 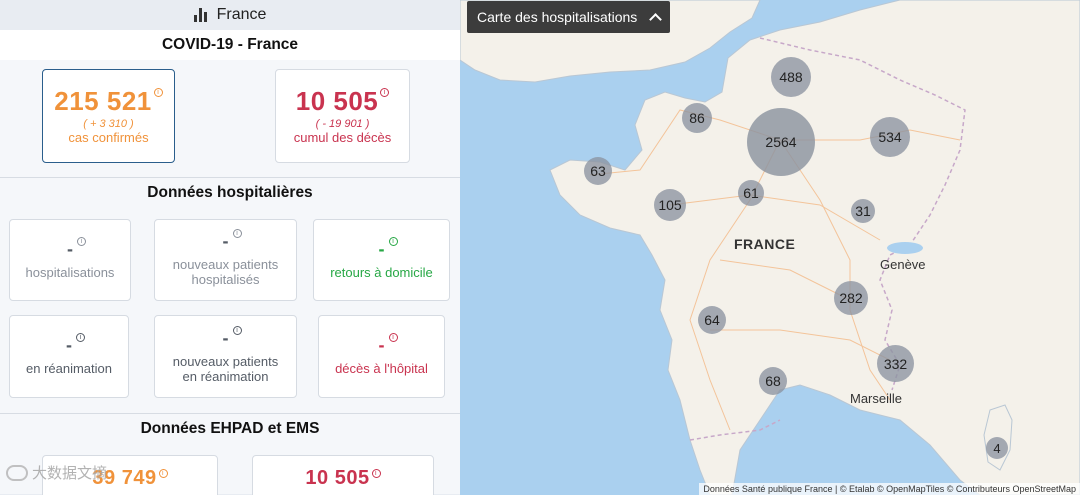 What do you see at coordinates (751, 193) in the screenshot?
I see `cluster-marker: 61` at bounding box center [751, 193].